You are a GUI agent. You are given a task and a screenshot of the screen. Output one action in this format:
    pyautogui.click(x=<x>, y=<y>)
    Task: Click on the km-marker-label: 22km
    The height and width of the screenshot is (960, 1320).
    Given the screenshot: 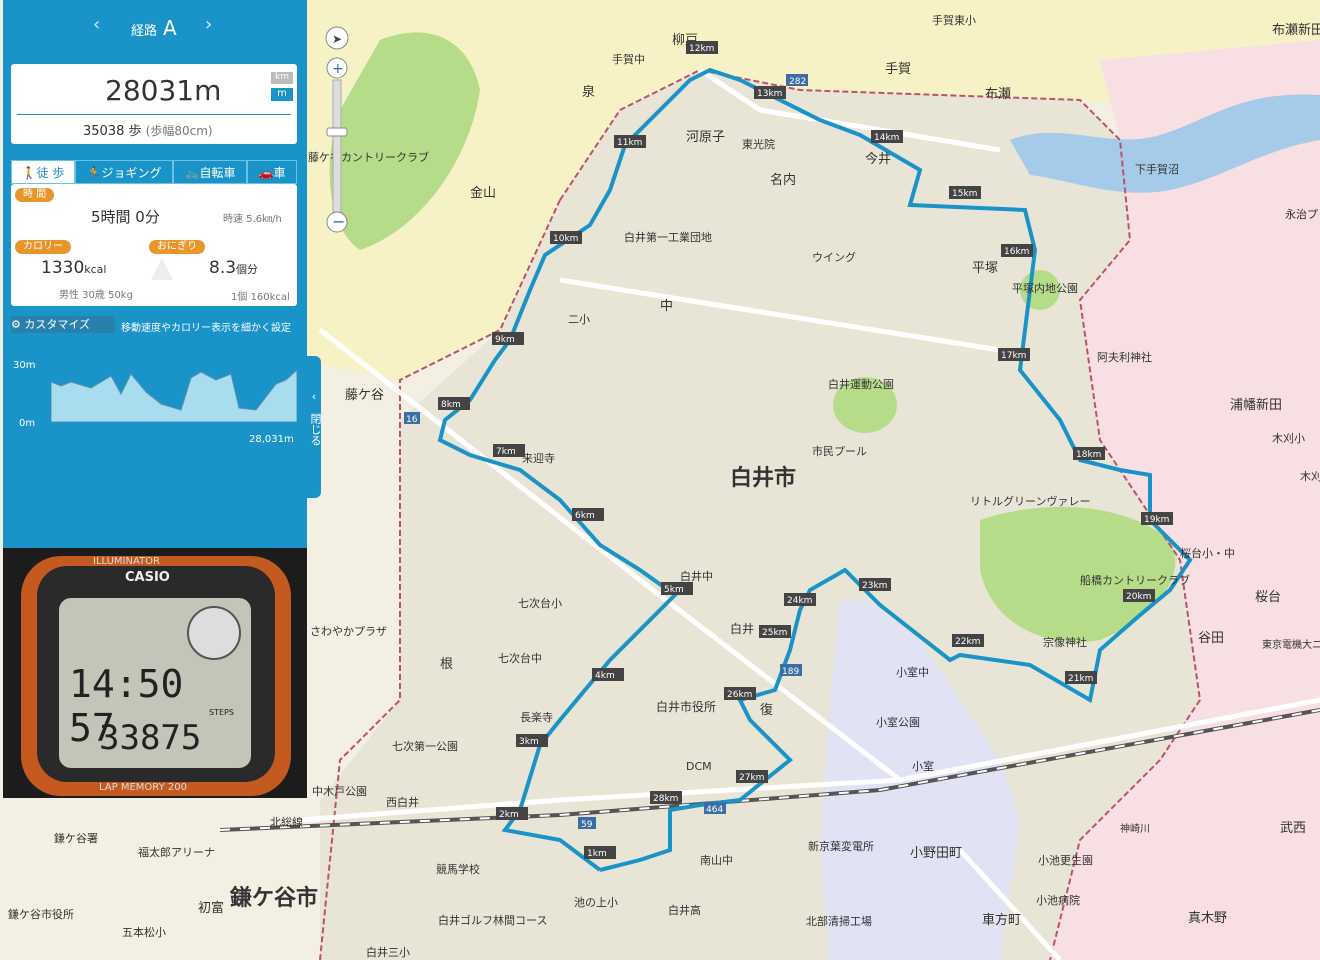 What is the action you would take?
    pyautogui.click(x=967, y=642)
    